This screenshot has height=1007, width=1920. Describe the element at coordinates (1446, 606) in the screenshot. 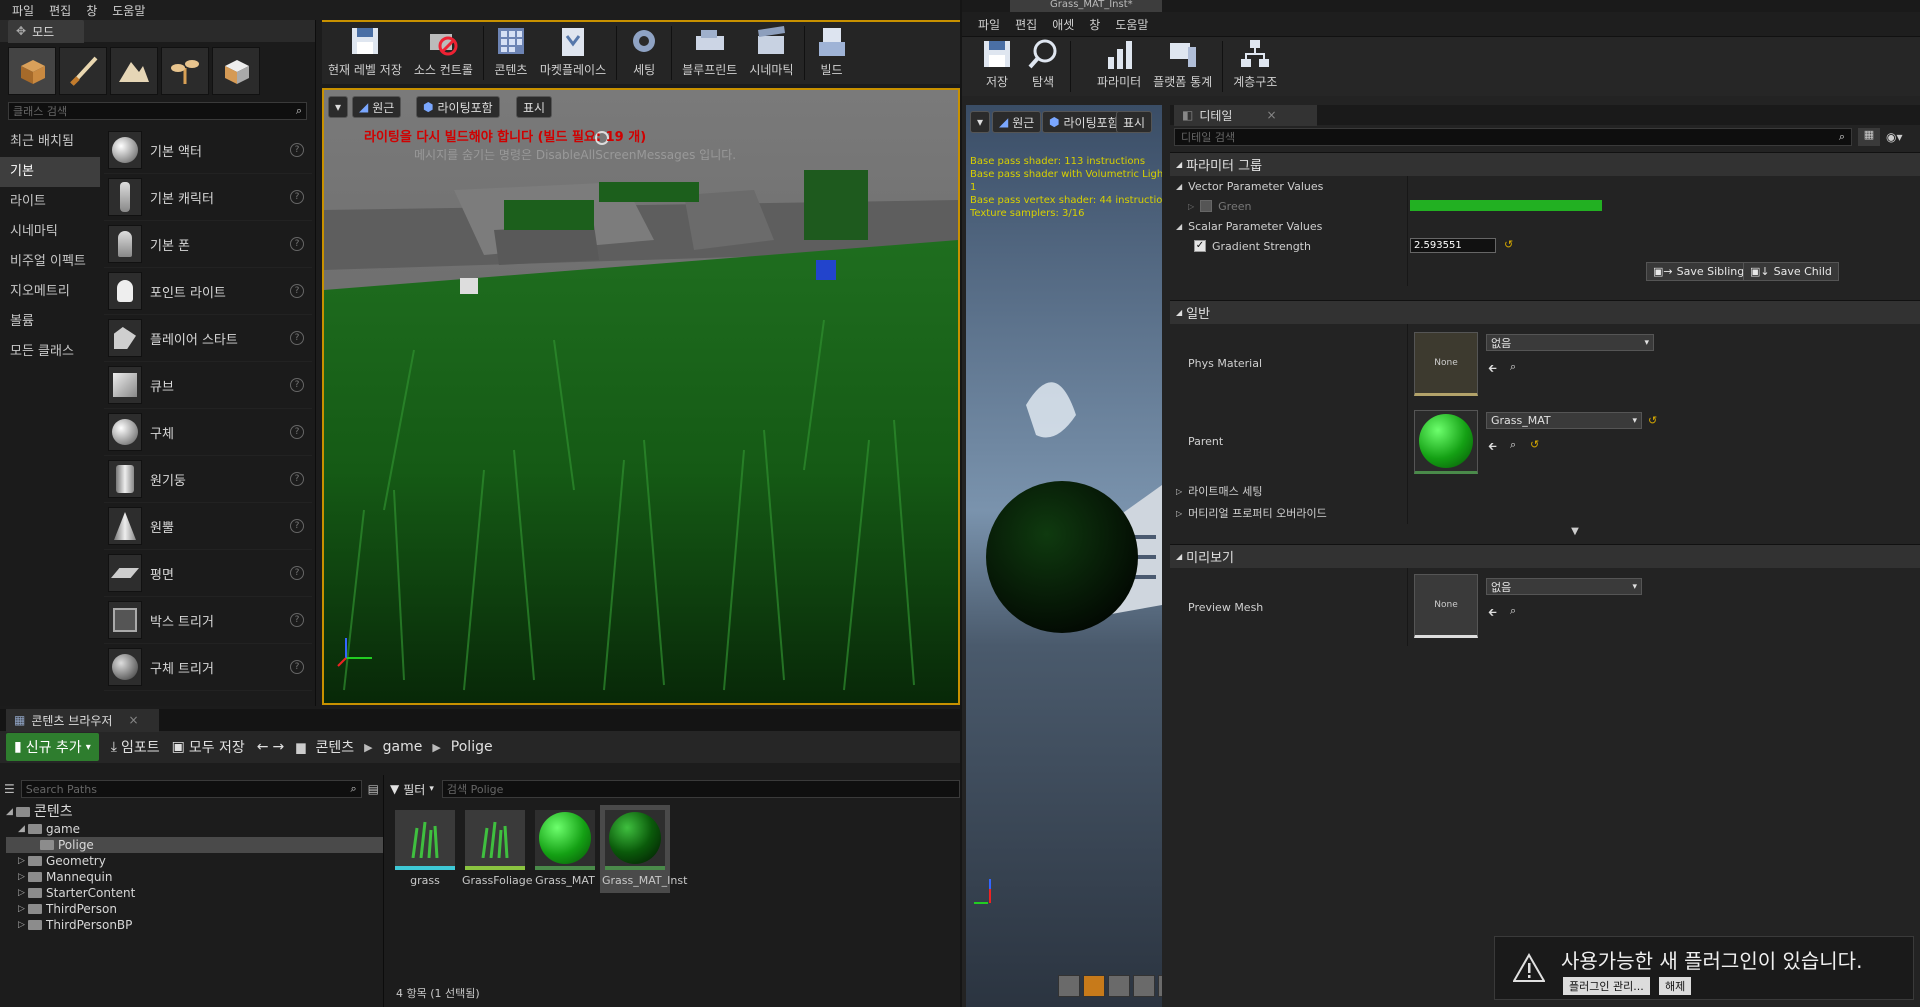

I see `preview-mesh-thumbnail: None` at that location.